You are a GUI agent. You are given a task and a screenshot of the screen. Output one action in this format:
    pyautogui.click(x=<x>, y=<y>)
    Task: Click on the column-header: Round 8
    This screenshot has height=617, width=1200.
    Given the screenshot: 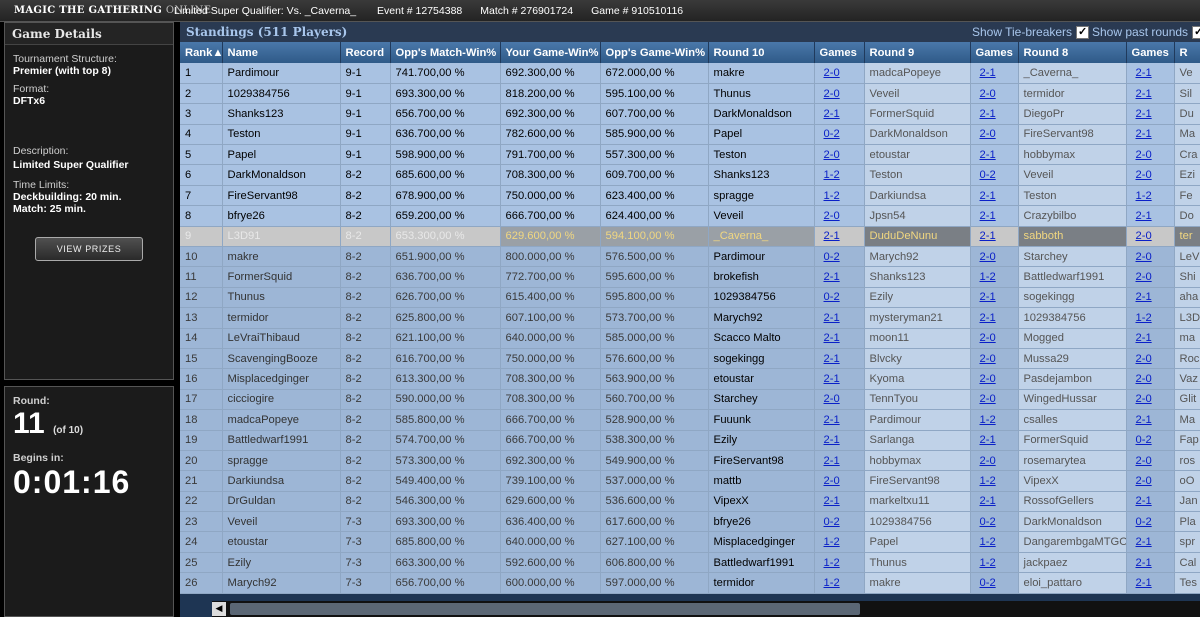 What is the action you would take?
    pyautogui.click(x=1072, y=52)
    